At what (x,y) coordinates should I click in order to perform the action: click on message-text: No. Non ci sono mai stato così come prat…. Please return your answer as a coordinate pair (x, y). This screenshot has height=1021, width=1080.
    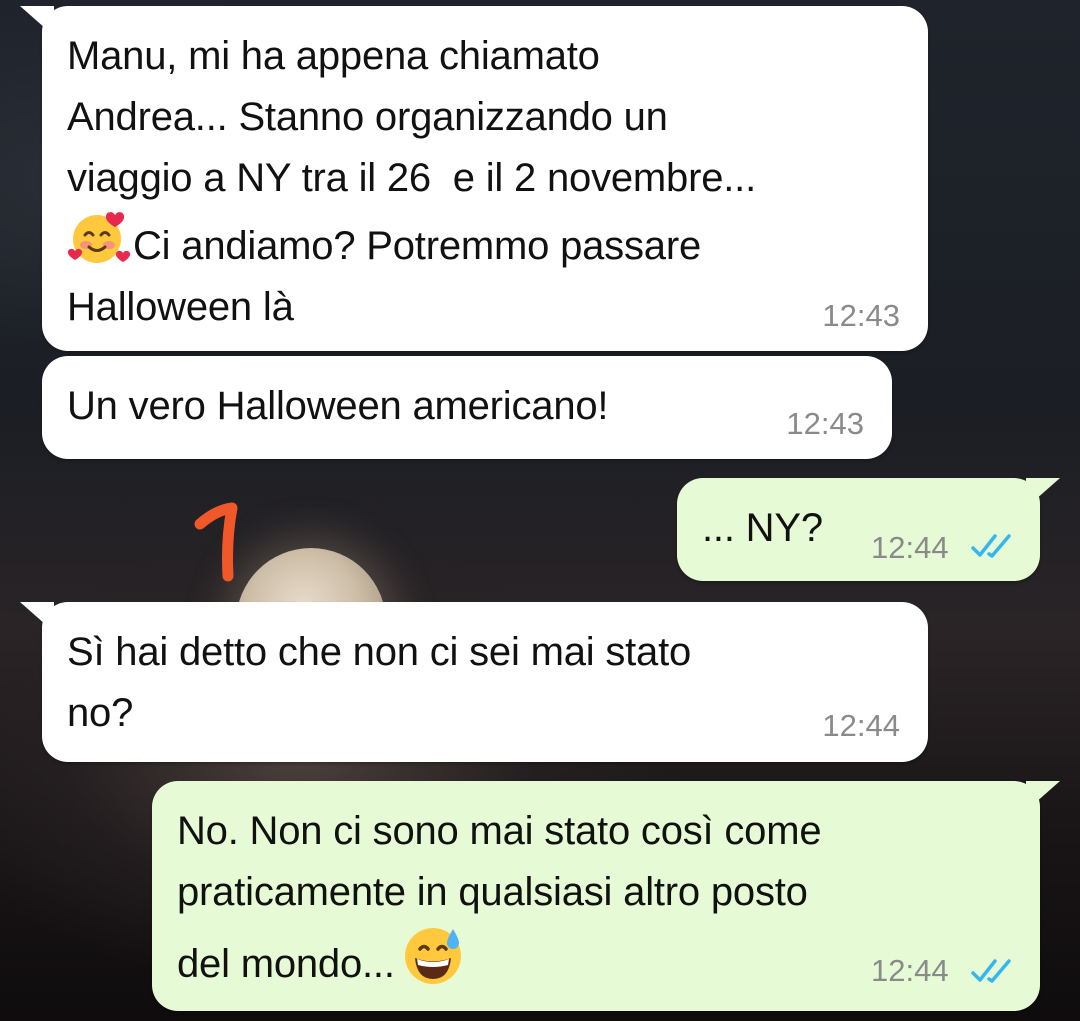
    Looking at the image, I should click on (499, 898).